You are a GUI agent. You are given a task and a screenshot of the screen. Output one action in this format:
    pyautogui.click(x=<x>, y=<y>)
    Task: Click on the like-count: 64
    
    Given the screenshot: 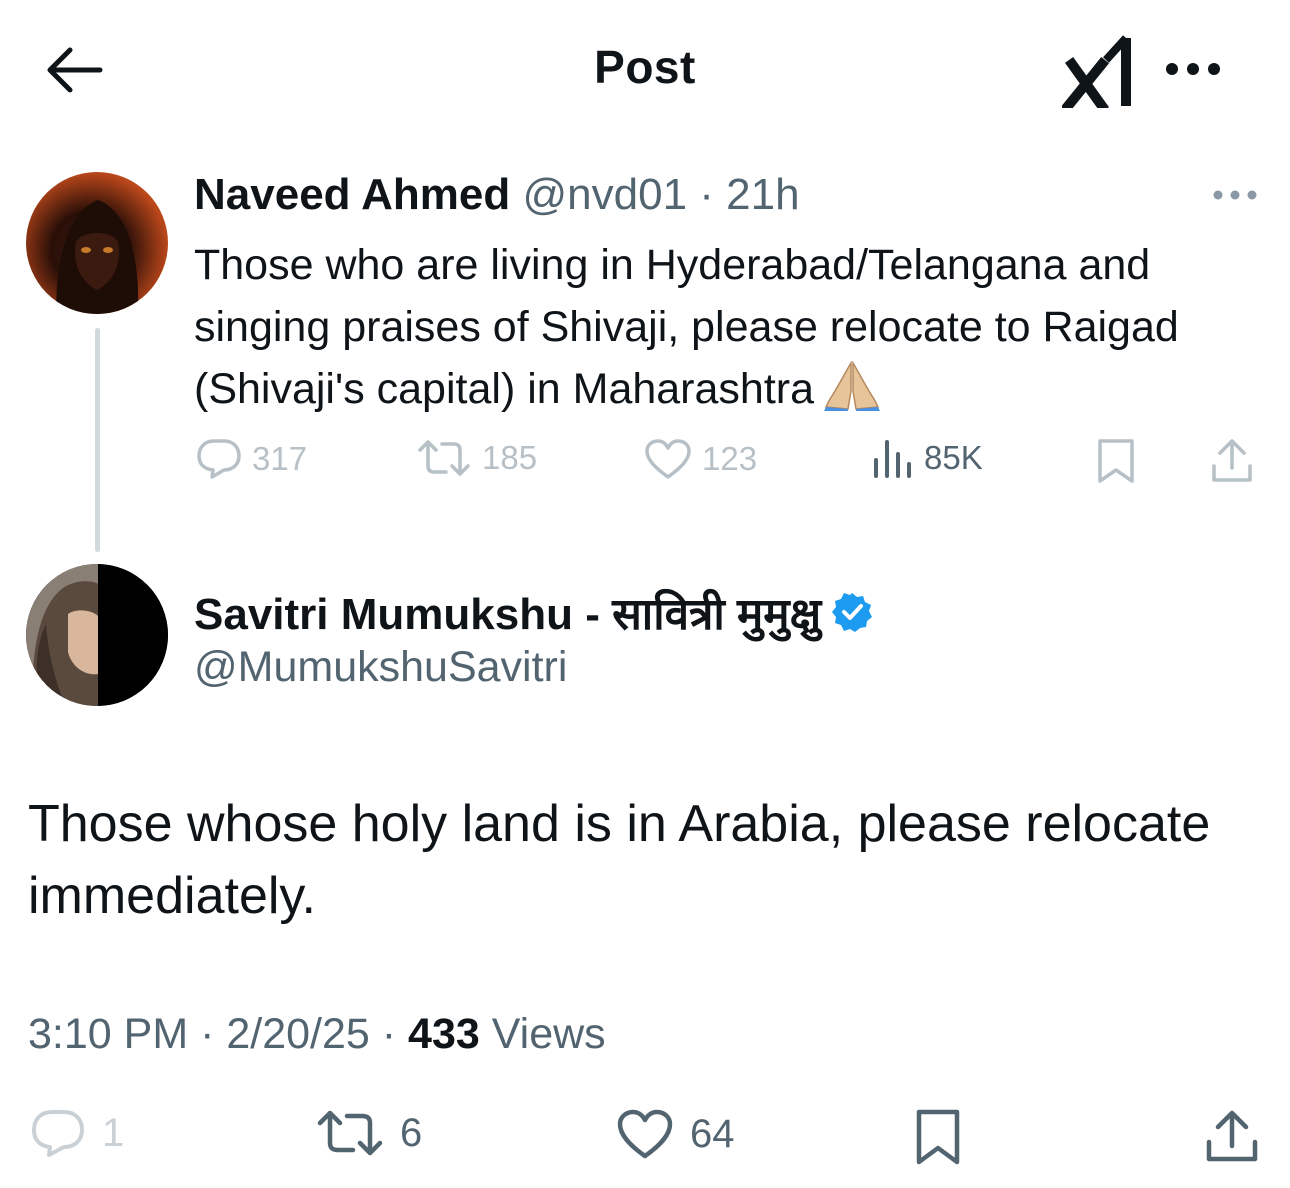 What is the action you would take?
    pyautogui.click(x=712, y=1133)
    